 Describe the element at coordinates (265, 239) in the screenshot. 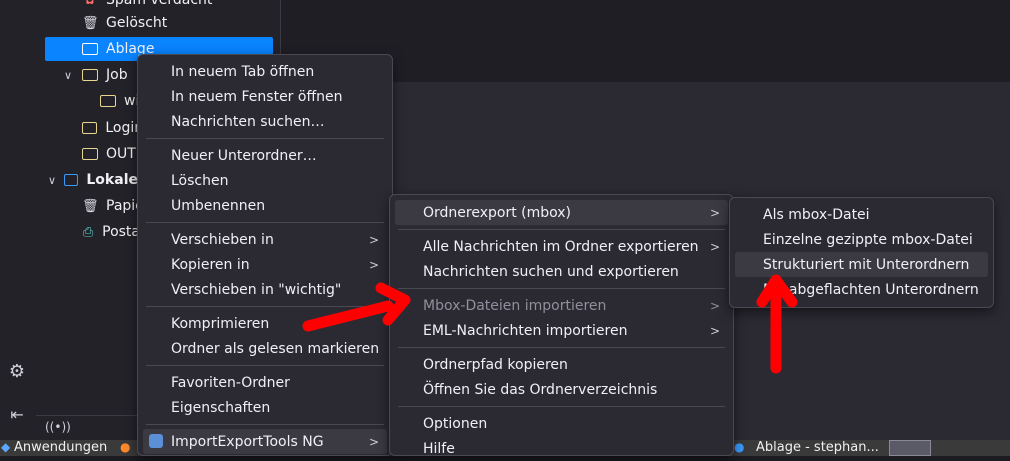

I see `menuitem-move-to: Verschieben in >` at that location.